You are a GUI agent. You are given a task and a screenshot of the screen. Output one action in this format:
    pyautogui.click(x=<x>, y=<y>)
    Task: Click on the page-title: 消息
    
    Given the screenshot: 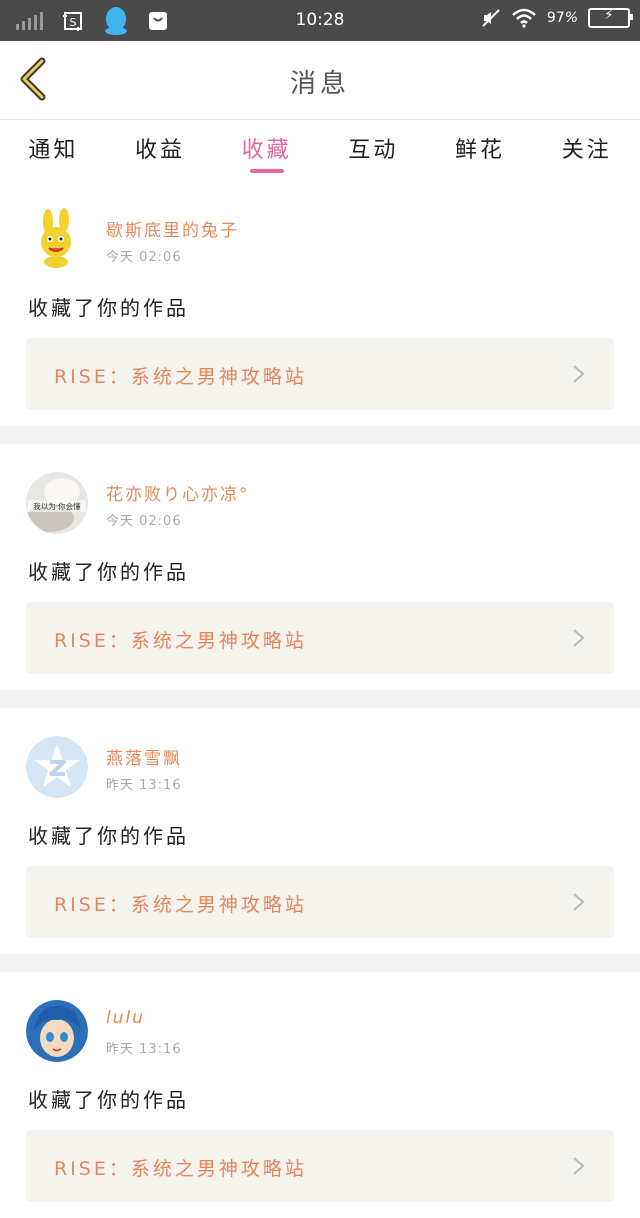 What is the action you would take?
    pyautogui.click(x=319, y=84)
    